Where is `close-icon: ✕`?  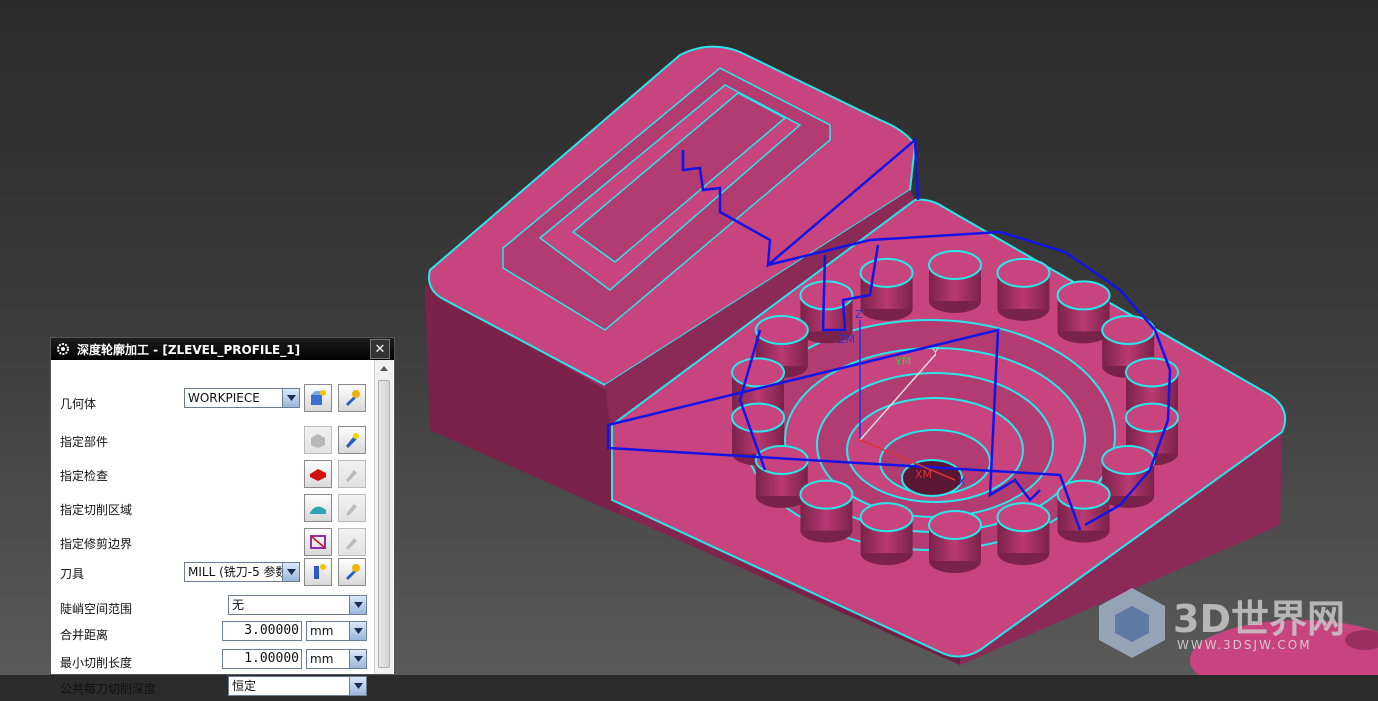 close-icon: ✕ is located at coordinates (380, 349).